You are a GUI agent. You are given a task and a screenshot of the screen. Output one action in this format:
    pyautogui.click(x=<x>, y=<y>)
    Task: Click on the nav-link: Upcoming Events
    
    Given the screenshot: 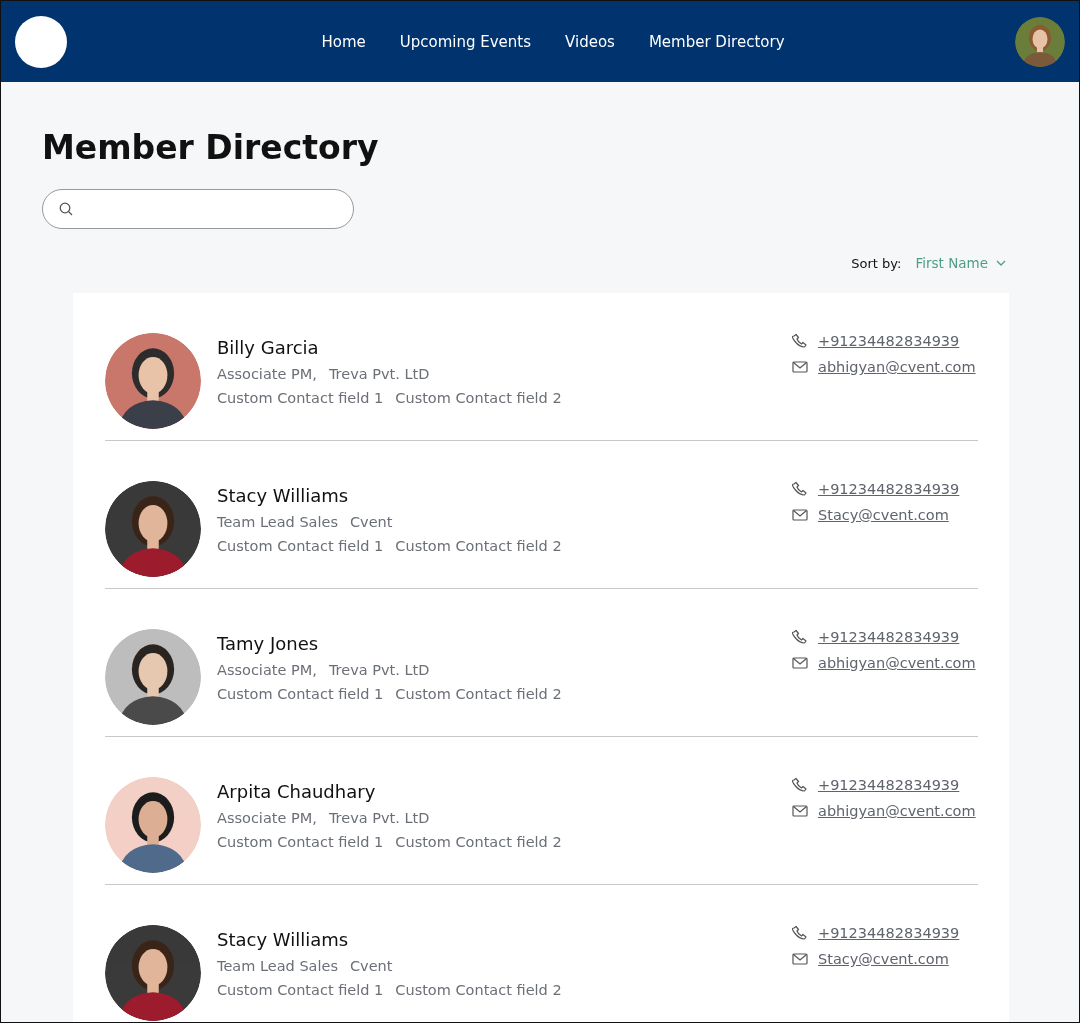 What is the action you would take?
    pyautogui.click(x=465, y=41)
    